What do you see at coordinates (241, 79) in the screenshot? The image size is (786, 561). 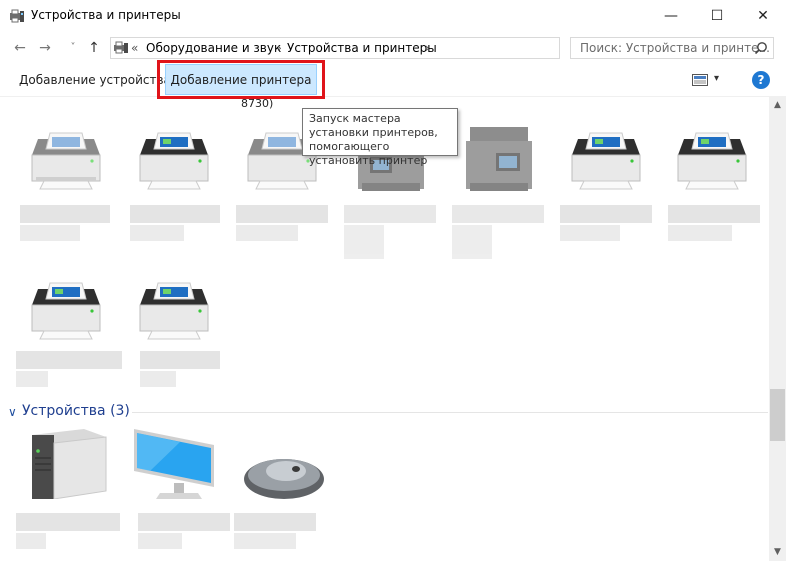 I see `highlight-frame` at bounding box center [241, 79].